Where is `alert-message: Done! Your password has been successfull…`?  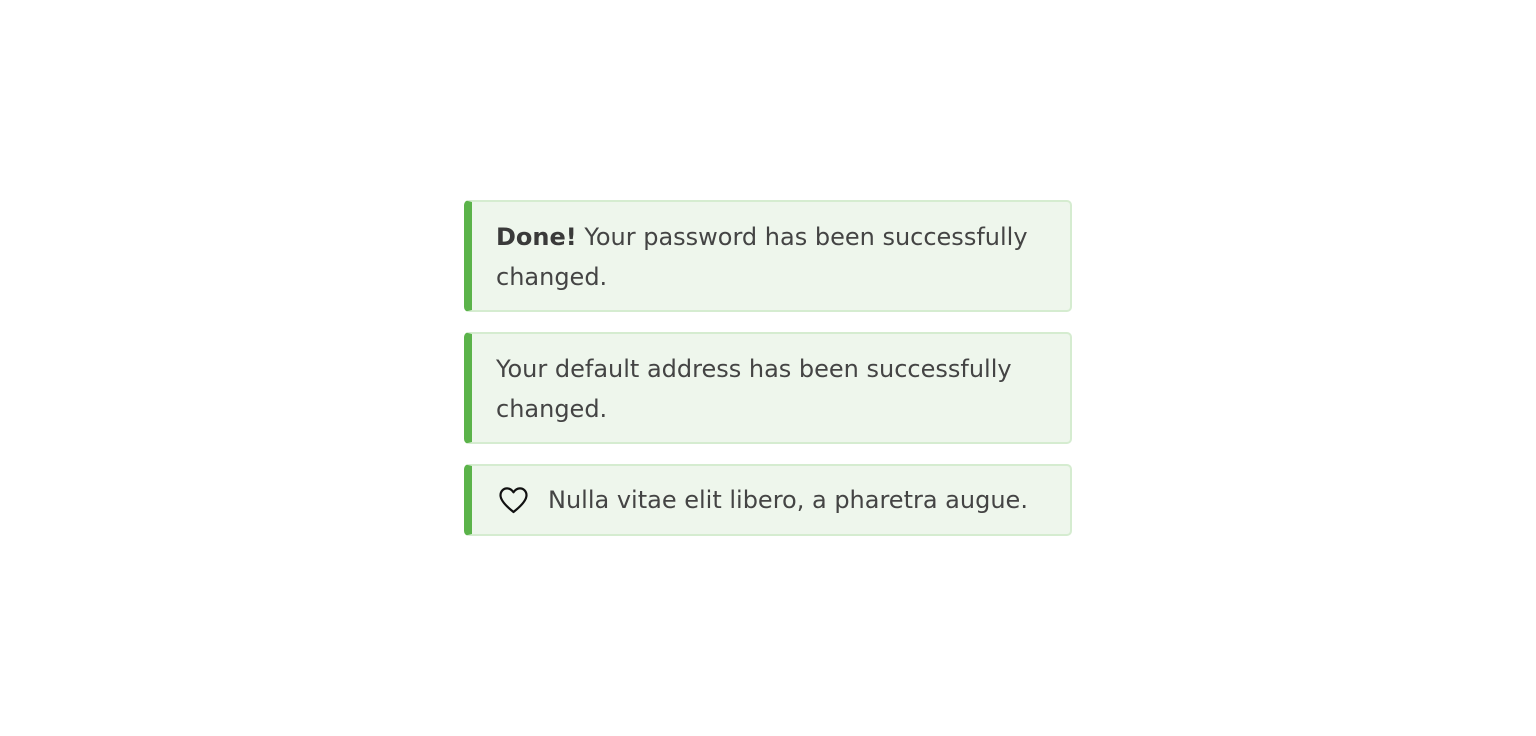 alert-message: Done! Your password has been successfull… is located at coordinates (768, 257).